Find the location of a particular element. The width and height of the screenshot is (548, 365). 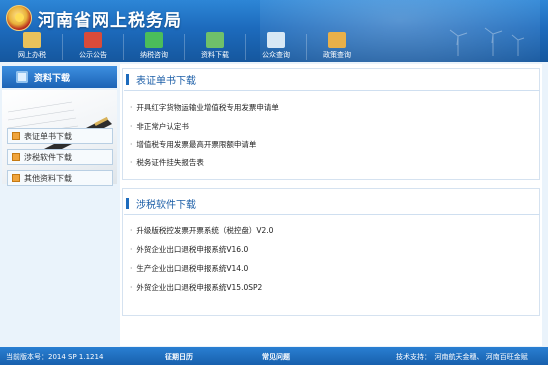

sidebar-item-software: 涉税软件下载 is located at coordinates (60, 157).